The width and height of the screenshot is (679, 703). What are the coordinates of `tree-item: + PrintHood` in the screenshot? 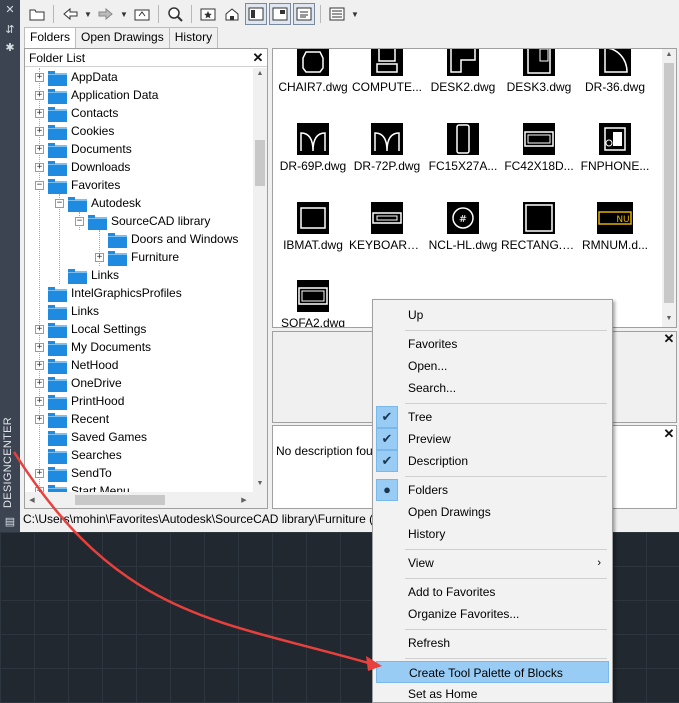 It's located at (79, 401).